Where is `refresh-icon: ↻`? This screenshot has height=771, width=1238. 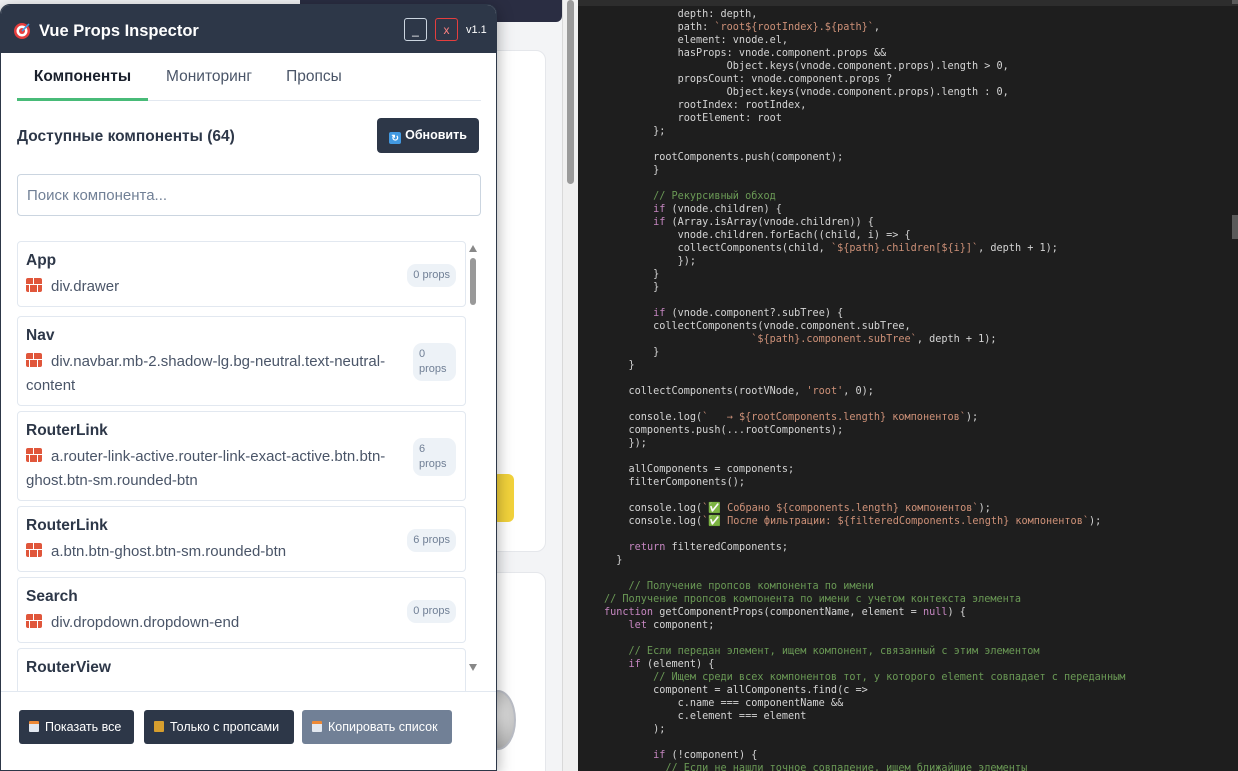 refresh-icon: ↻ is located at coordinates (395, 137).